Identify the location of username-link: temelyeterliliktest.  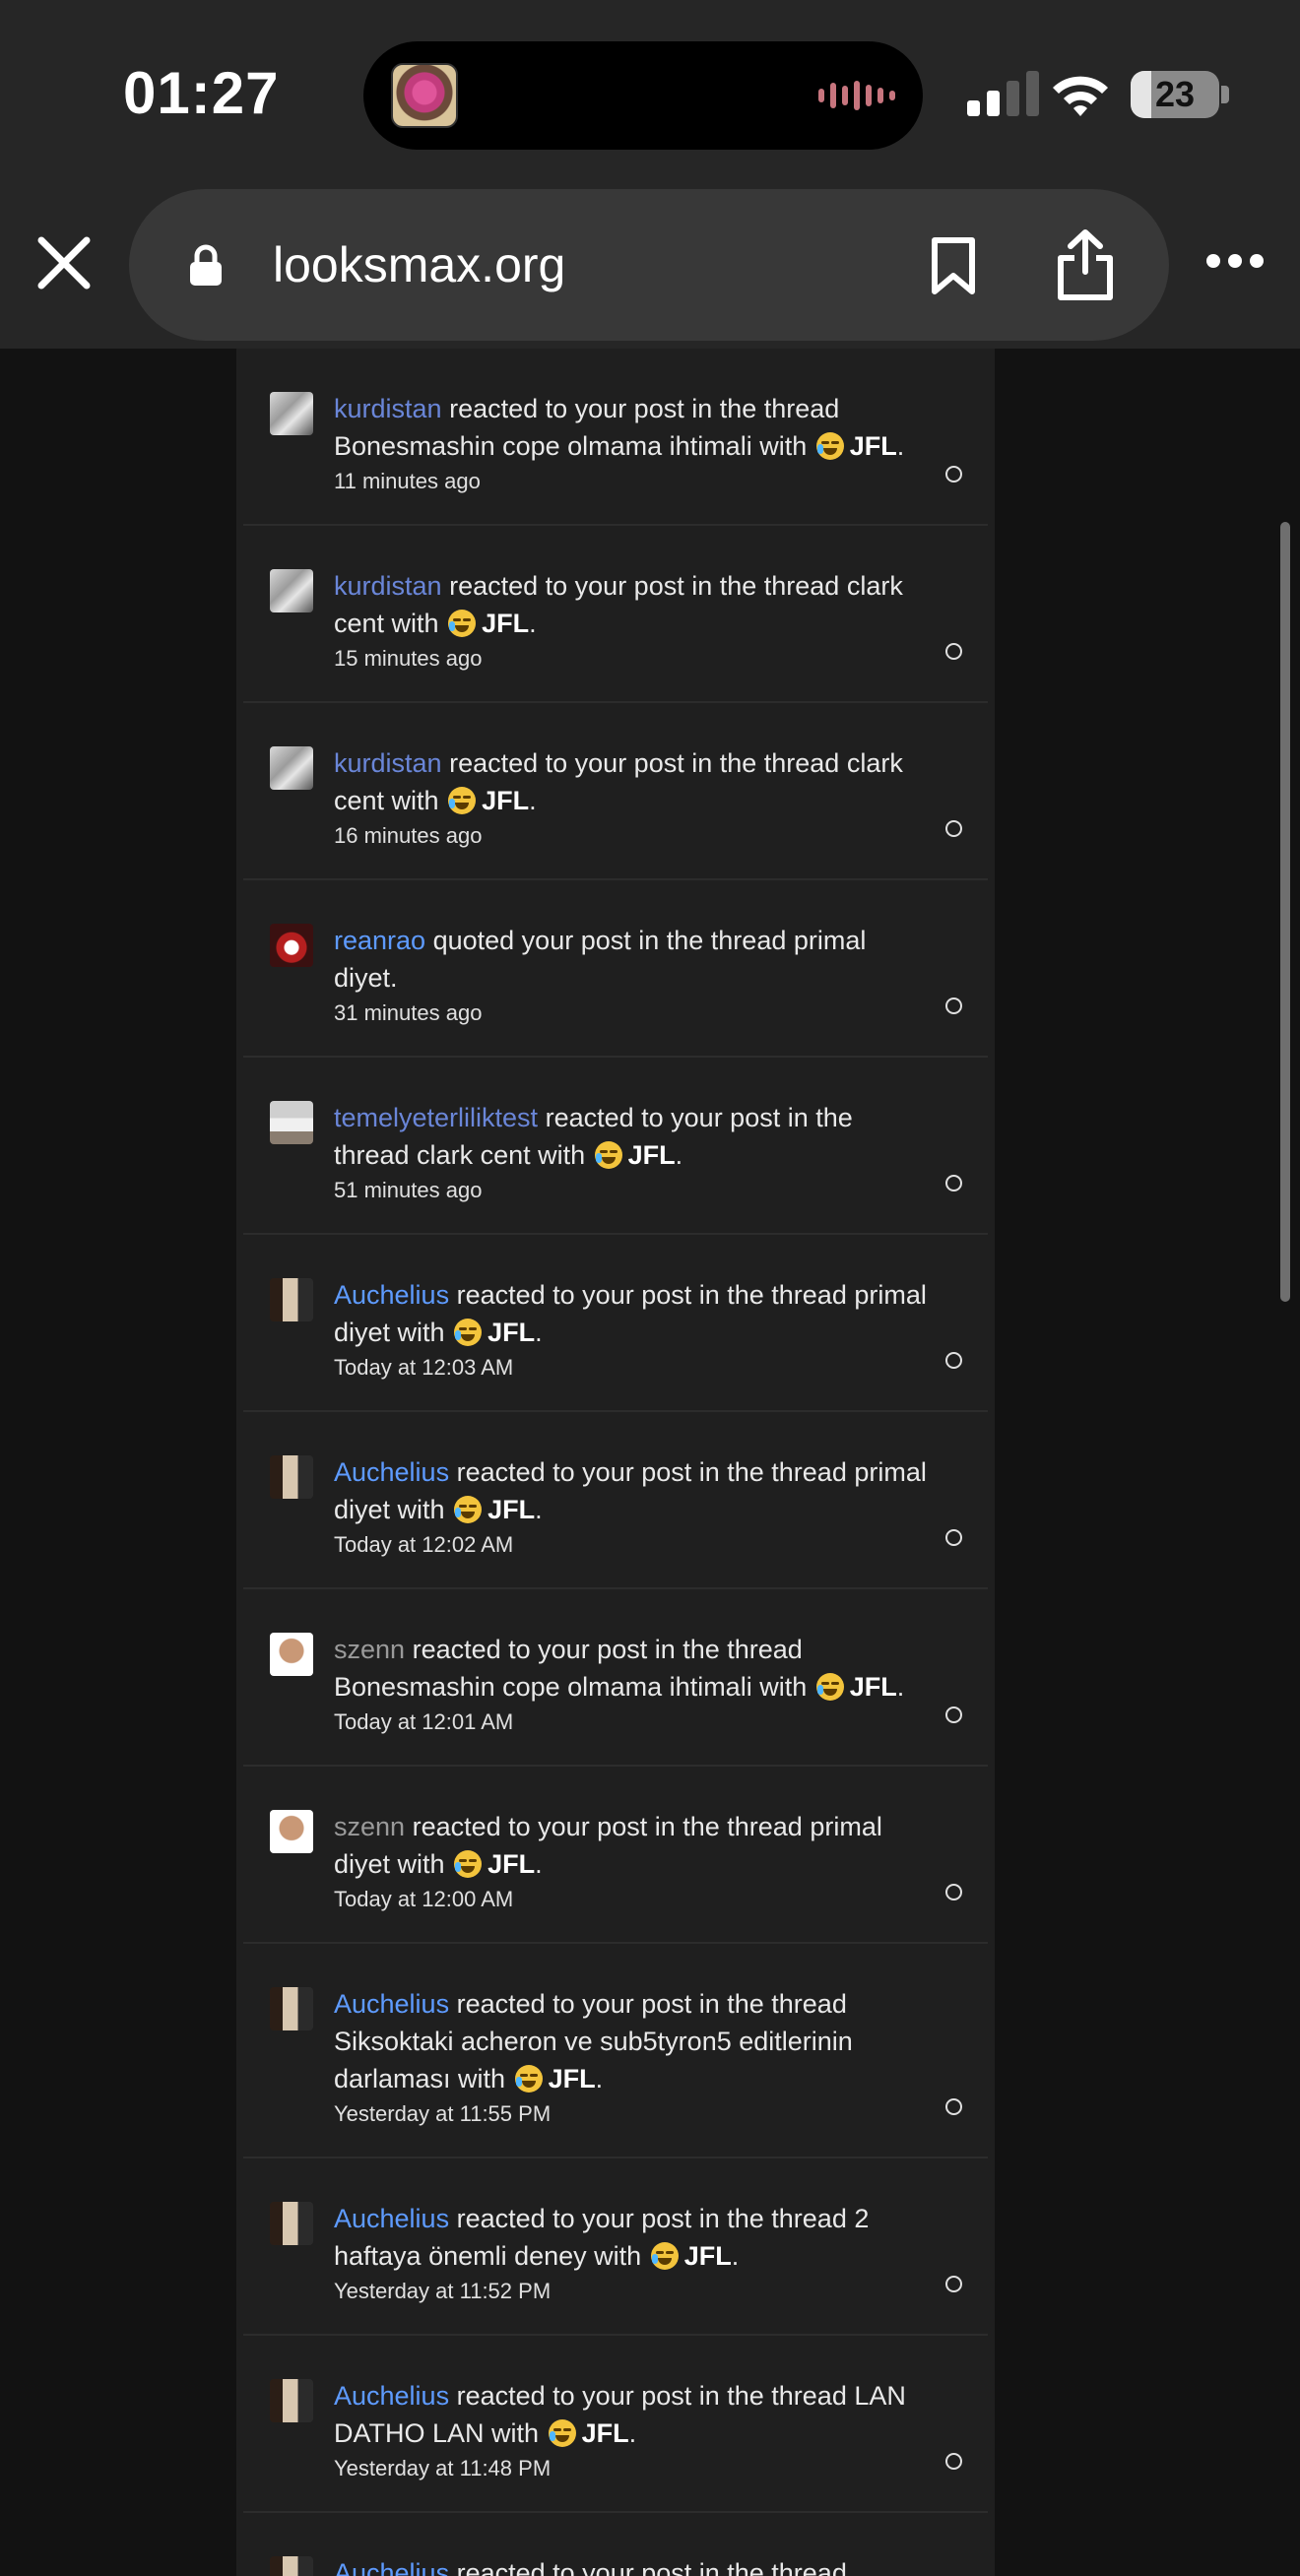
(436, 1117).